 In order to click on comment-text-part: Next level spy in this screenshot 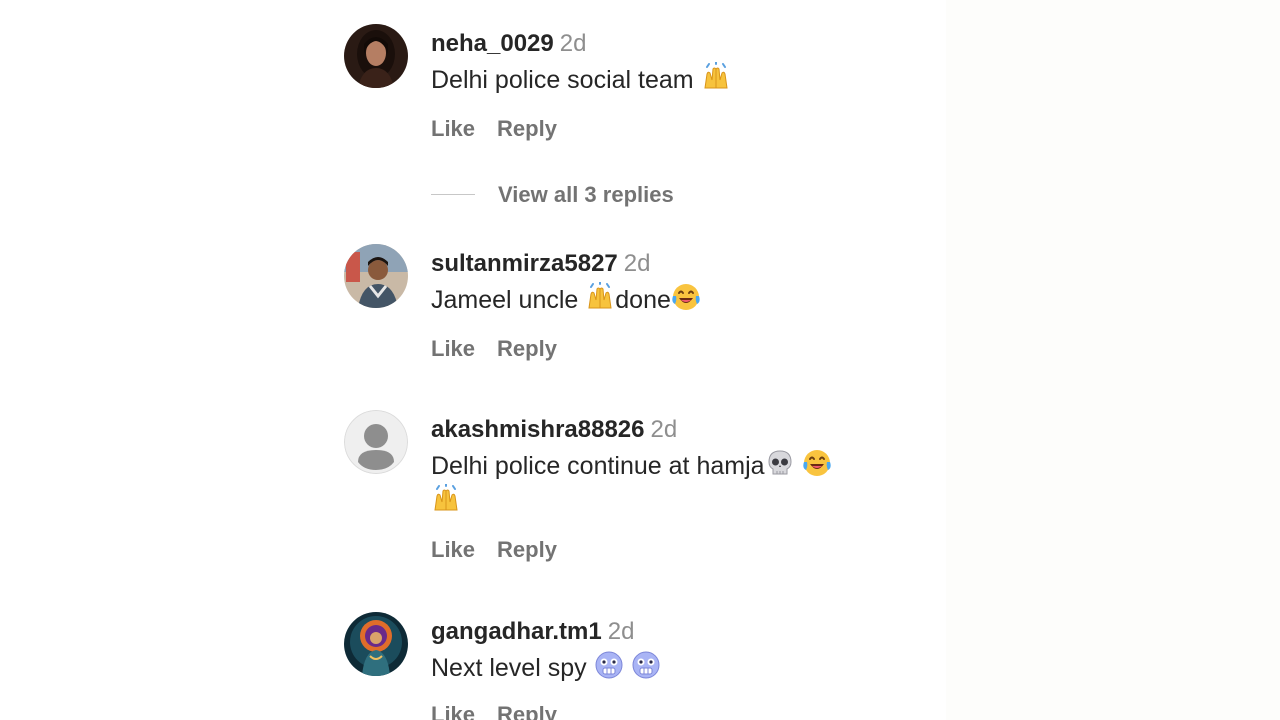, I will do `click(509, 668)`.